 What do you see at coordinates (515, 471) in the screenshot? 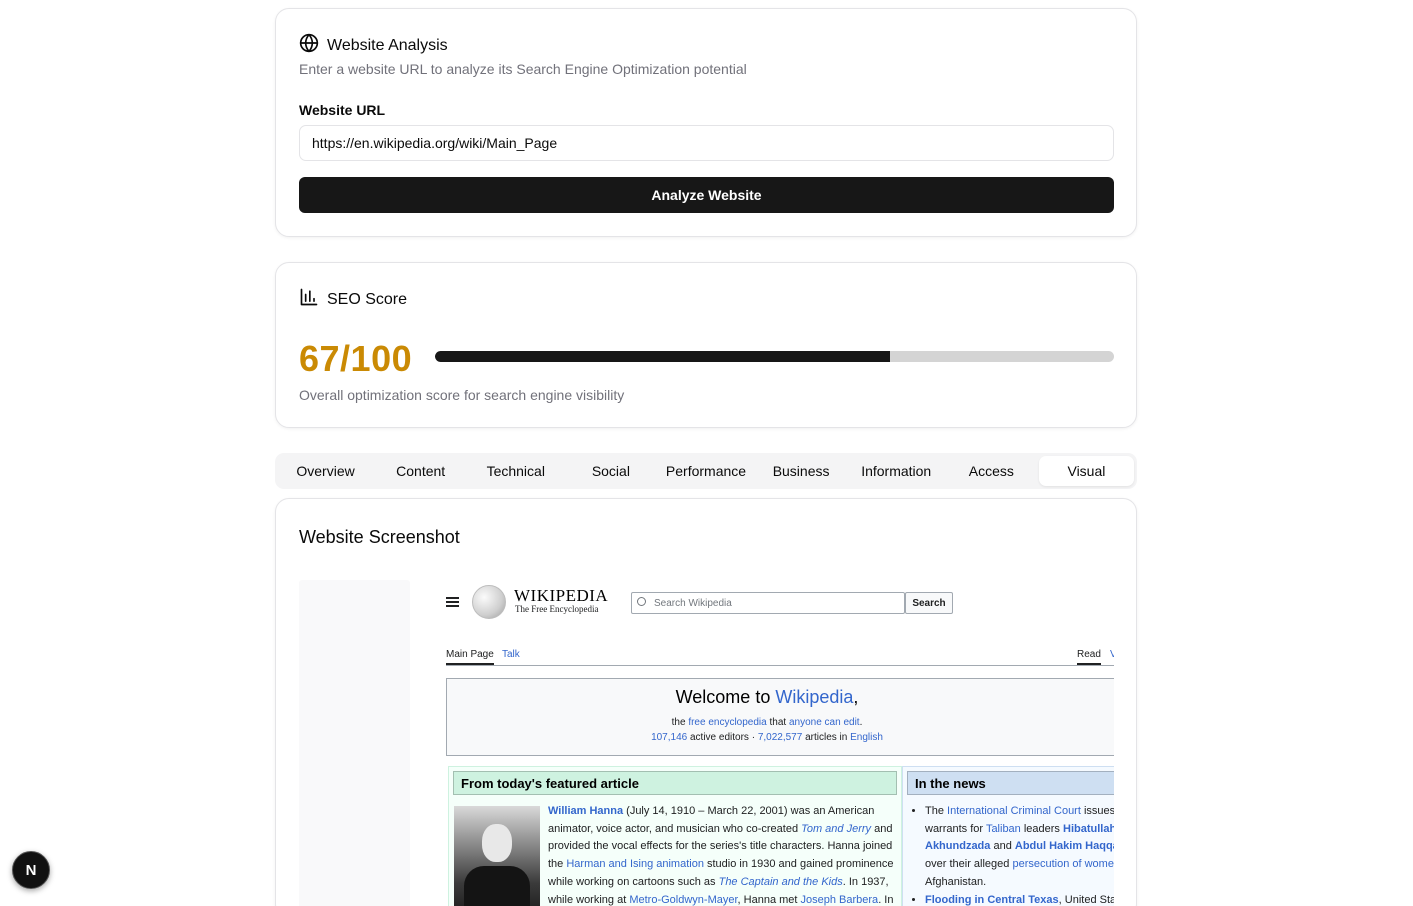
I see `tab-technical: Technical` at bounding box center [515, 471].